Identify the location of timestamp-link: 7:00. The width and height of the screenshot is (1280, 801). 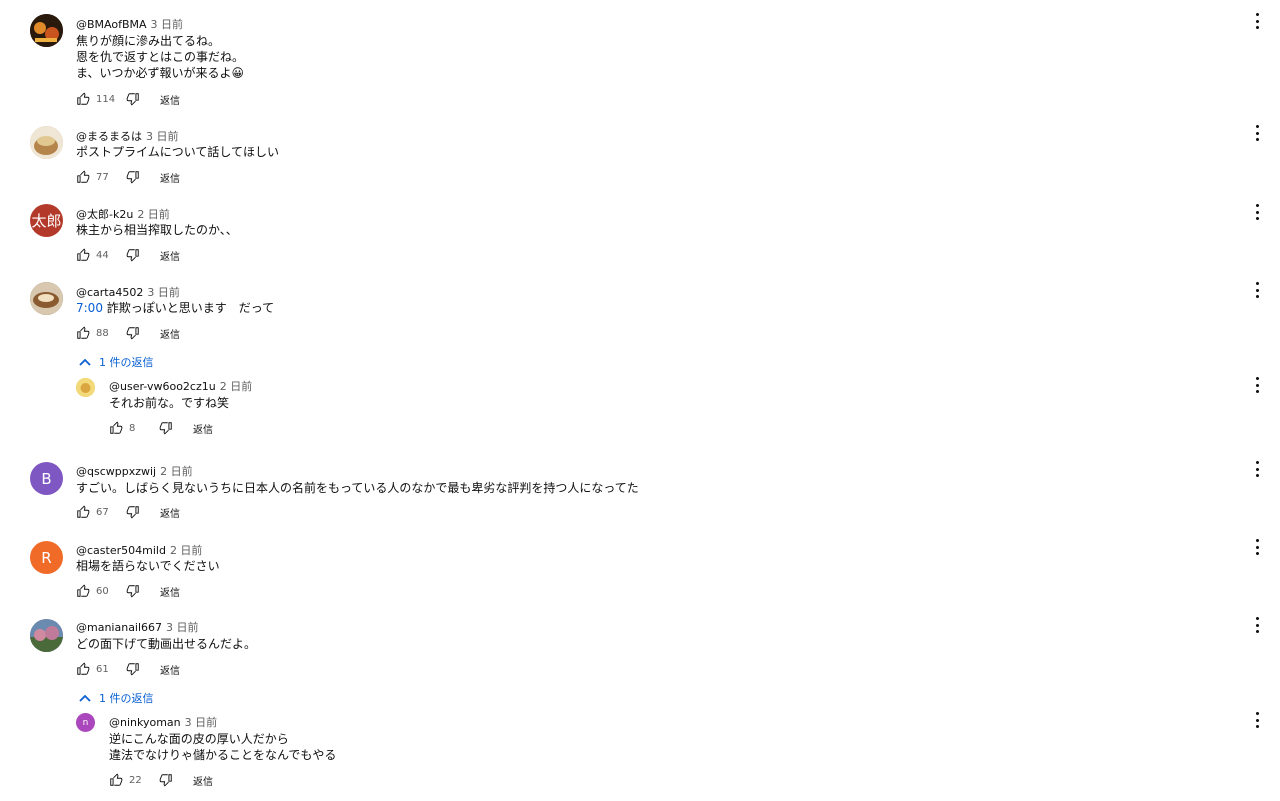
(89, 308).